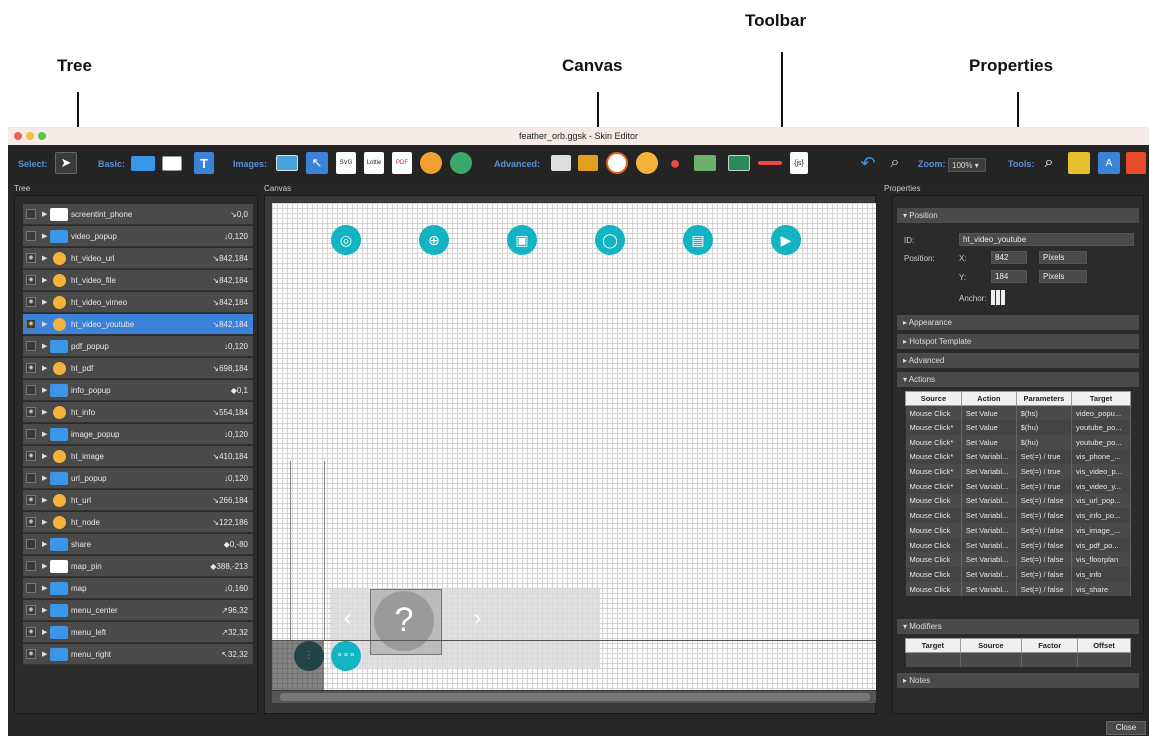  I want to click on y-unit-select: Pixels, so click(1063, 276).